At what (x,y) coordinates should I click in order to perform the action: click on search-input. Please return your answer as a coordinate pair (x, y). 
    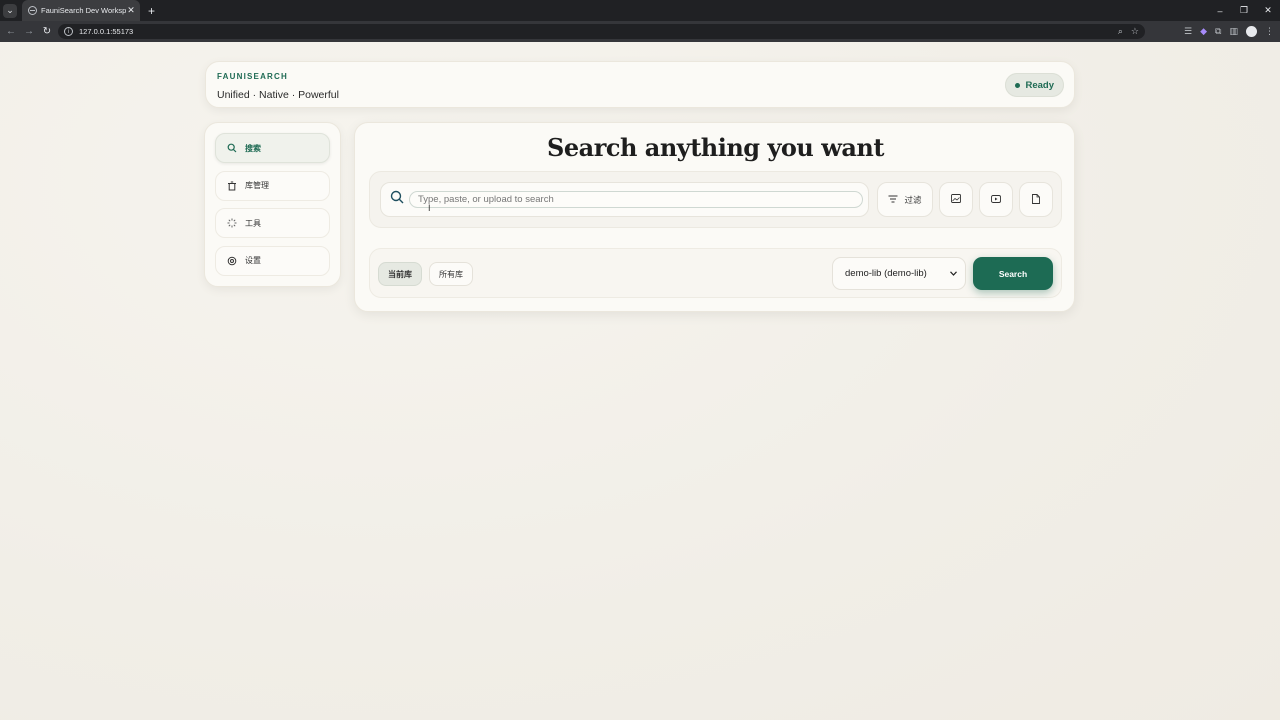
    Looking at the image, I should click on (636, 199).